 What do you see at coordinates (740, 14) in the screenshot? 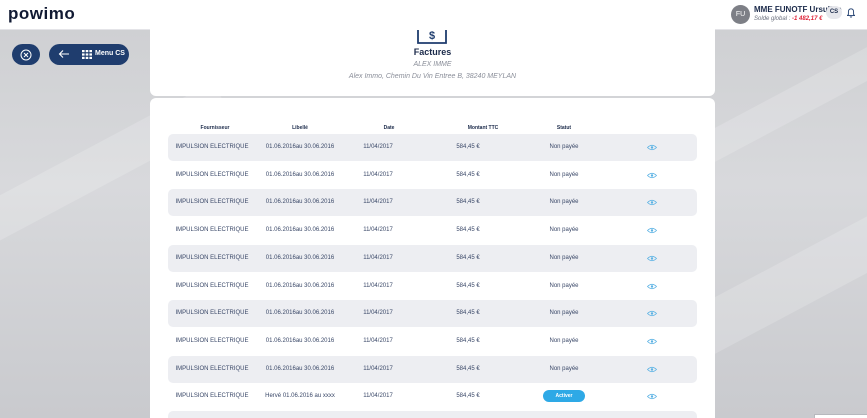
I see `avatar: FU` at bounding box center [740, 14].